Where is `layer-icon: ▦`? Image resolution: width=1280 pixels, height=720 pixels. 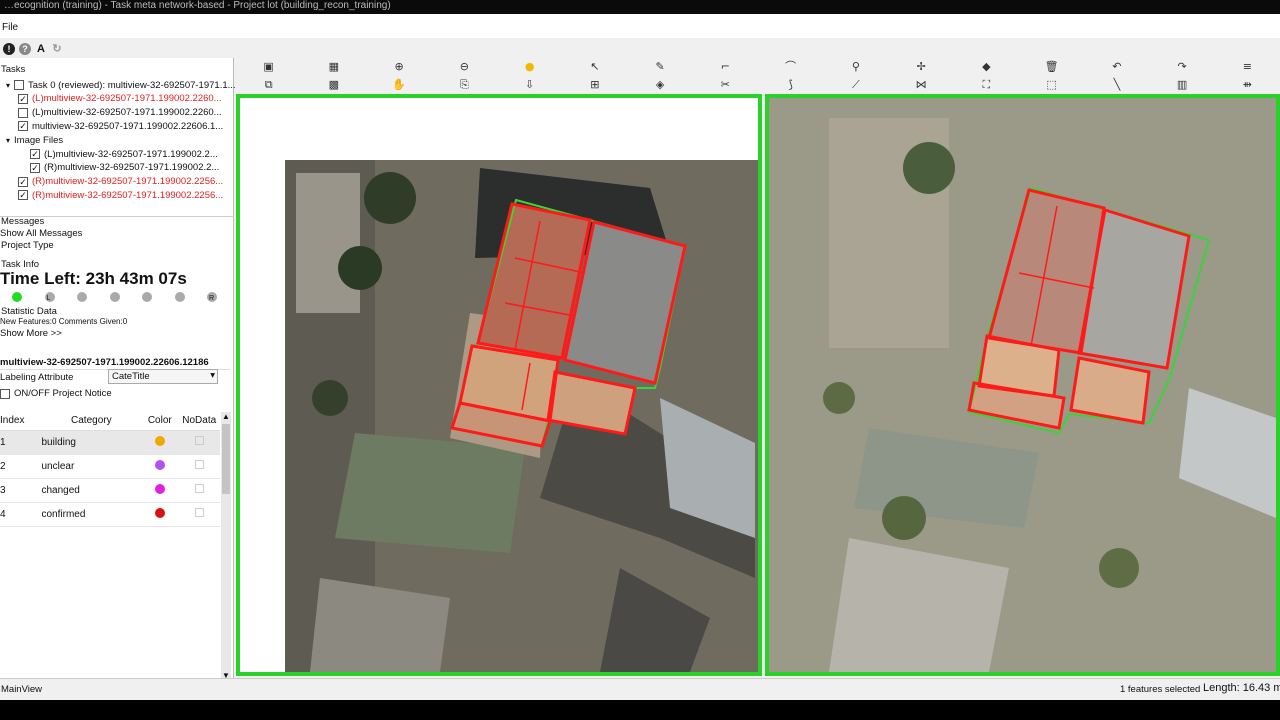
layer-icon: ▦ is located at coordinates (333, 67).